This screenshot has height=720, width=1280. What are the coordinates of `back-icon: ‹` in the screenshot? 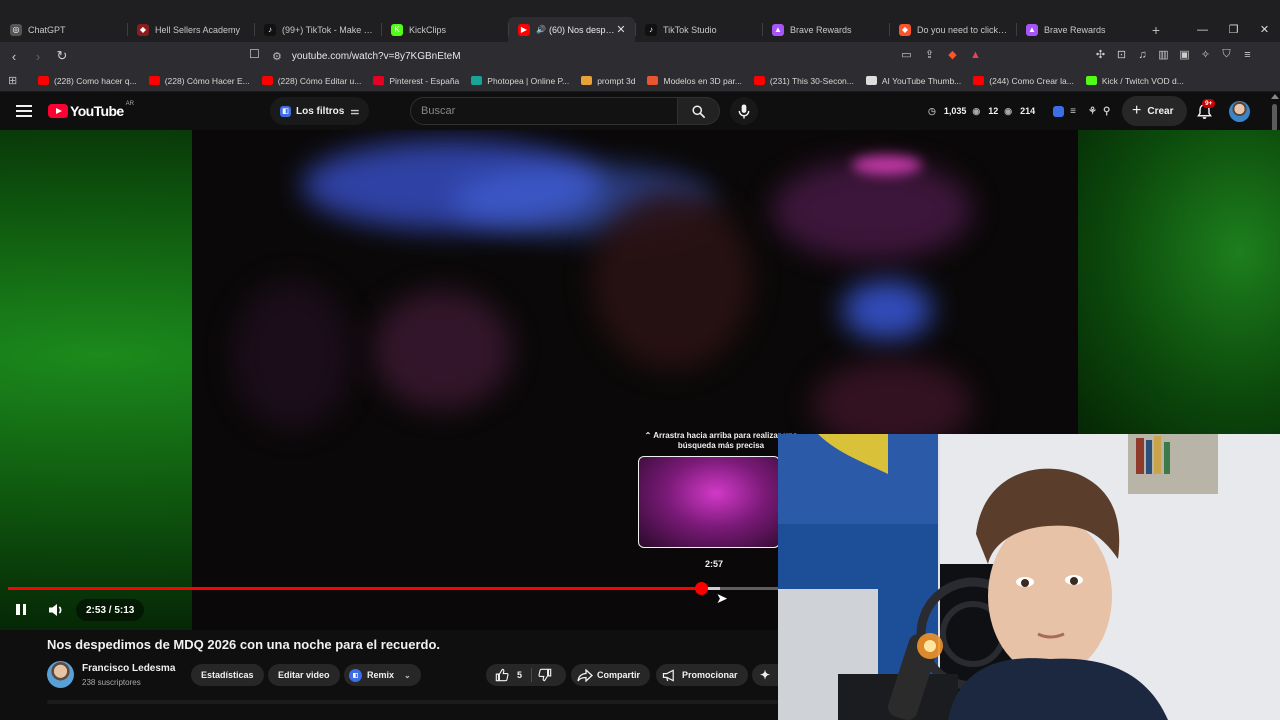 It's located at (14, 56).